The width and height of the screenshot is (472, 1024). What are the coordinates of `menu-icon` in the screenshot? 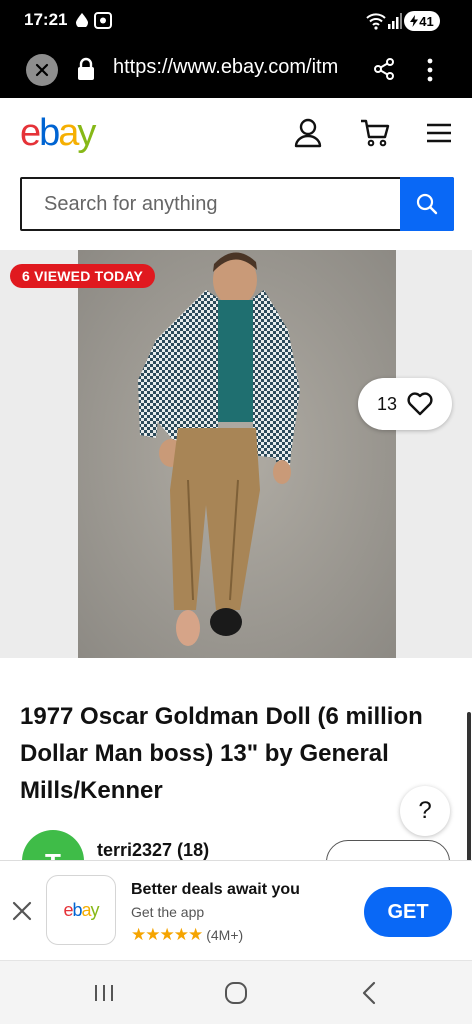 It's located at (439, 133).